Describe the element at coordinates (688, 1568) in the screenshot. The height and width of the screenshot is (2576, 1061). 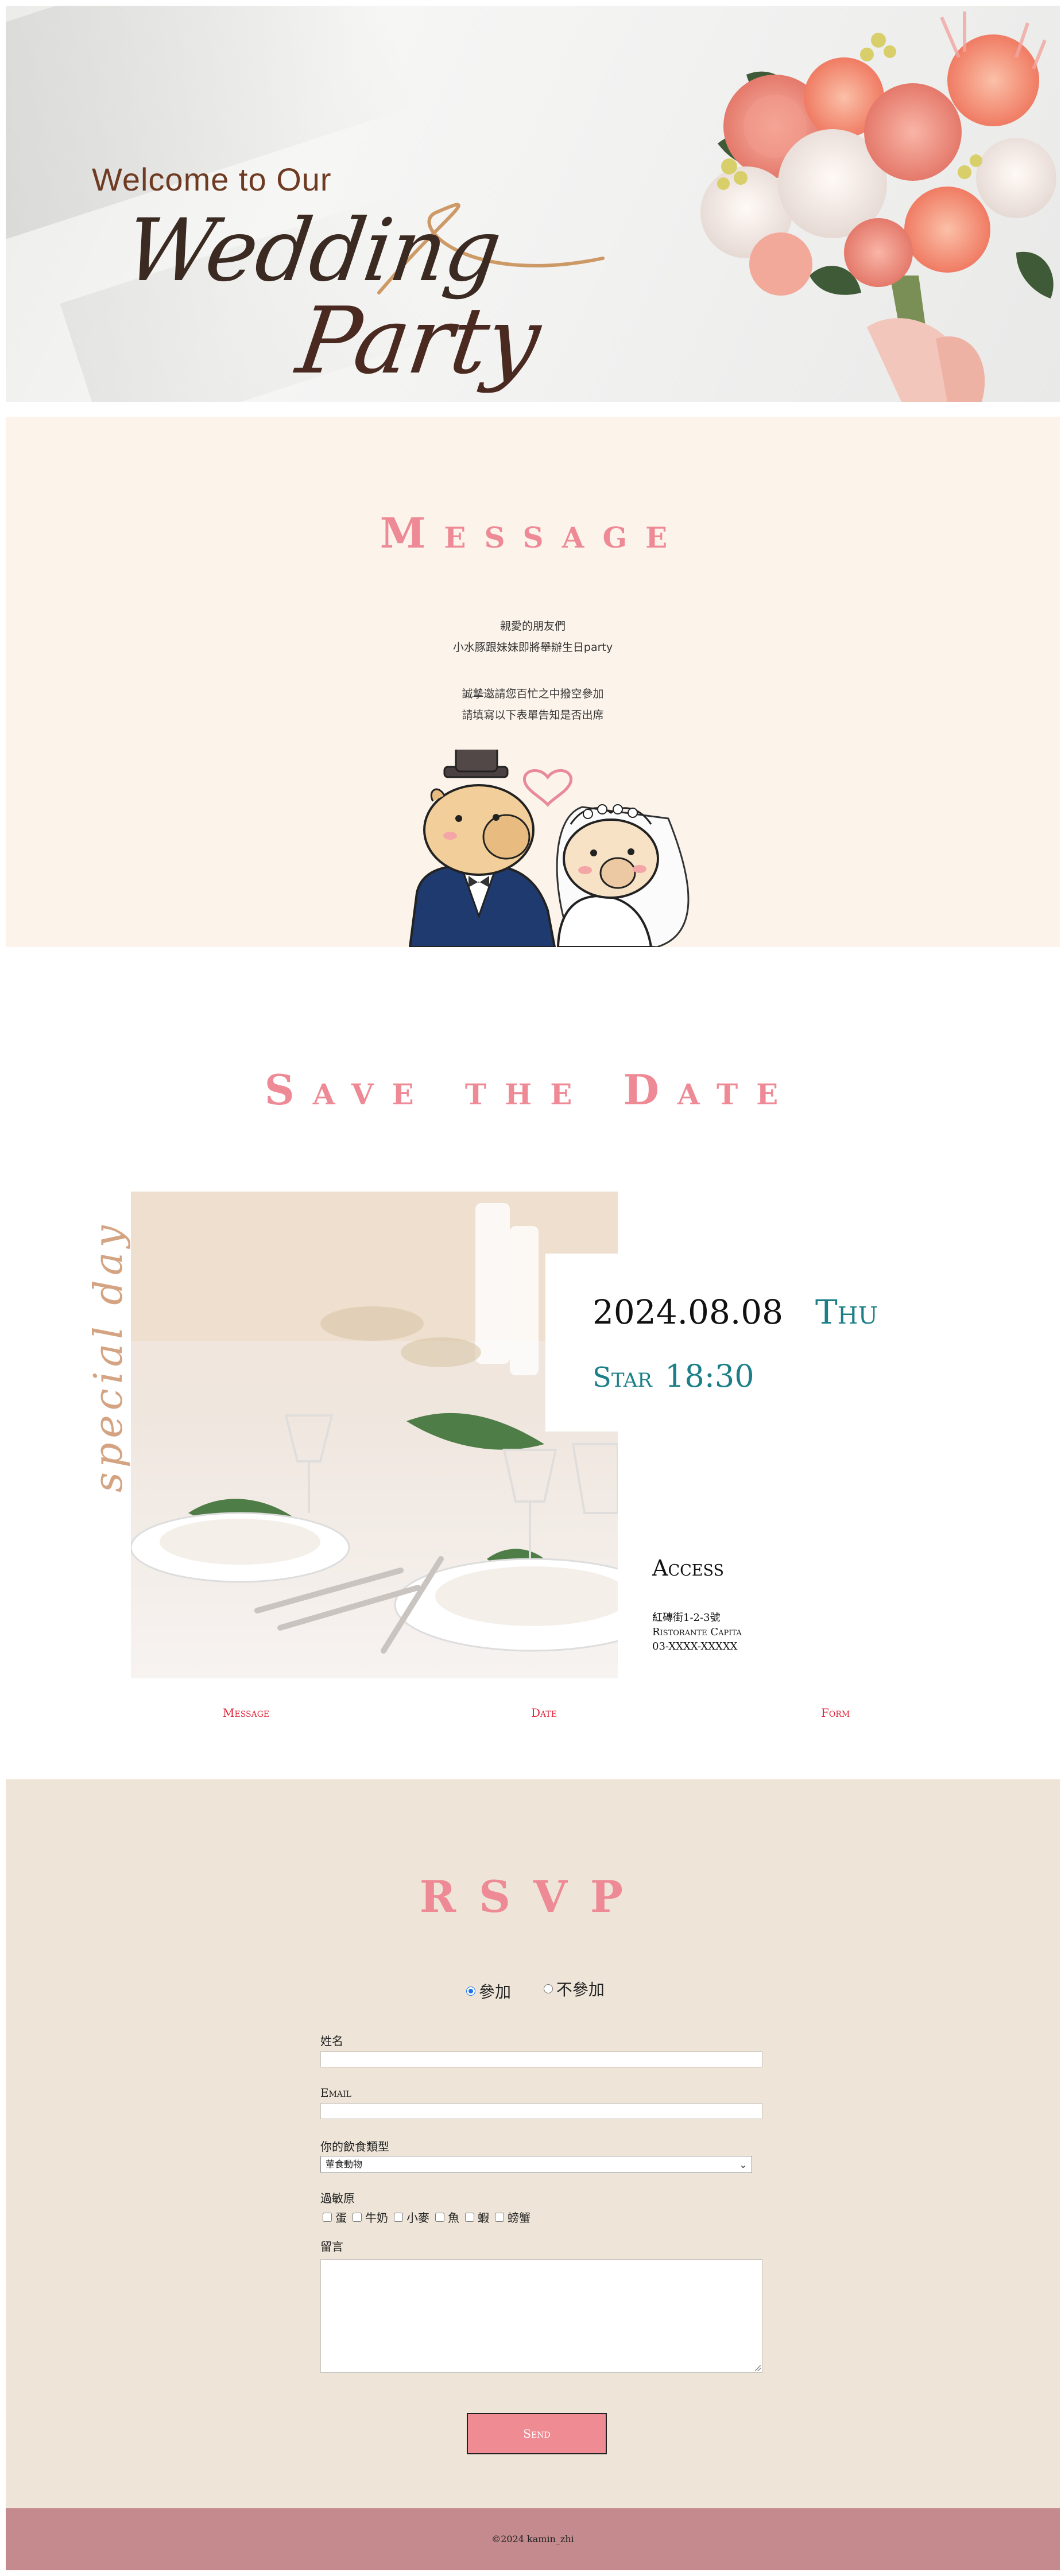
I see `access-title: Access` at that location.